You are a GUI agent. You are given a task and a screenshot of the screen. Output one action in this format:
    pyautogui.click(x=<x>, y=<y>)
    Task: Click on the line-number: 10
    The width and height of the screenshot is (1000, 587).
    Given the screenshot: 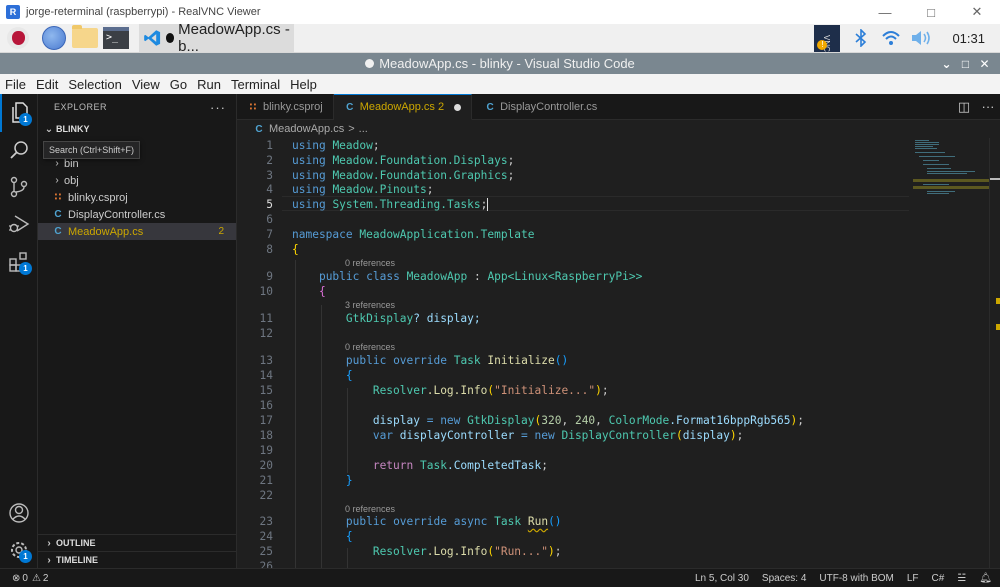 What is the action you would take?
    pyautogui.click(x=266, y=291)
    